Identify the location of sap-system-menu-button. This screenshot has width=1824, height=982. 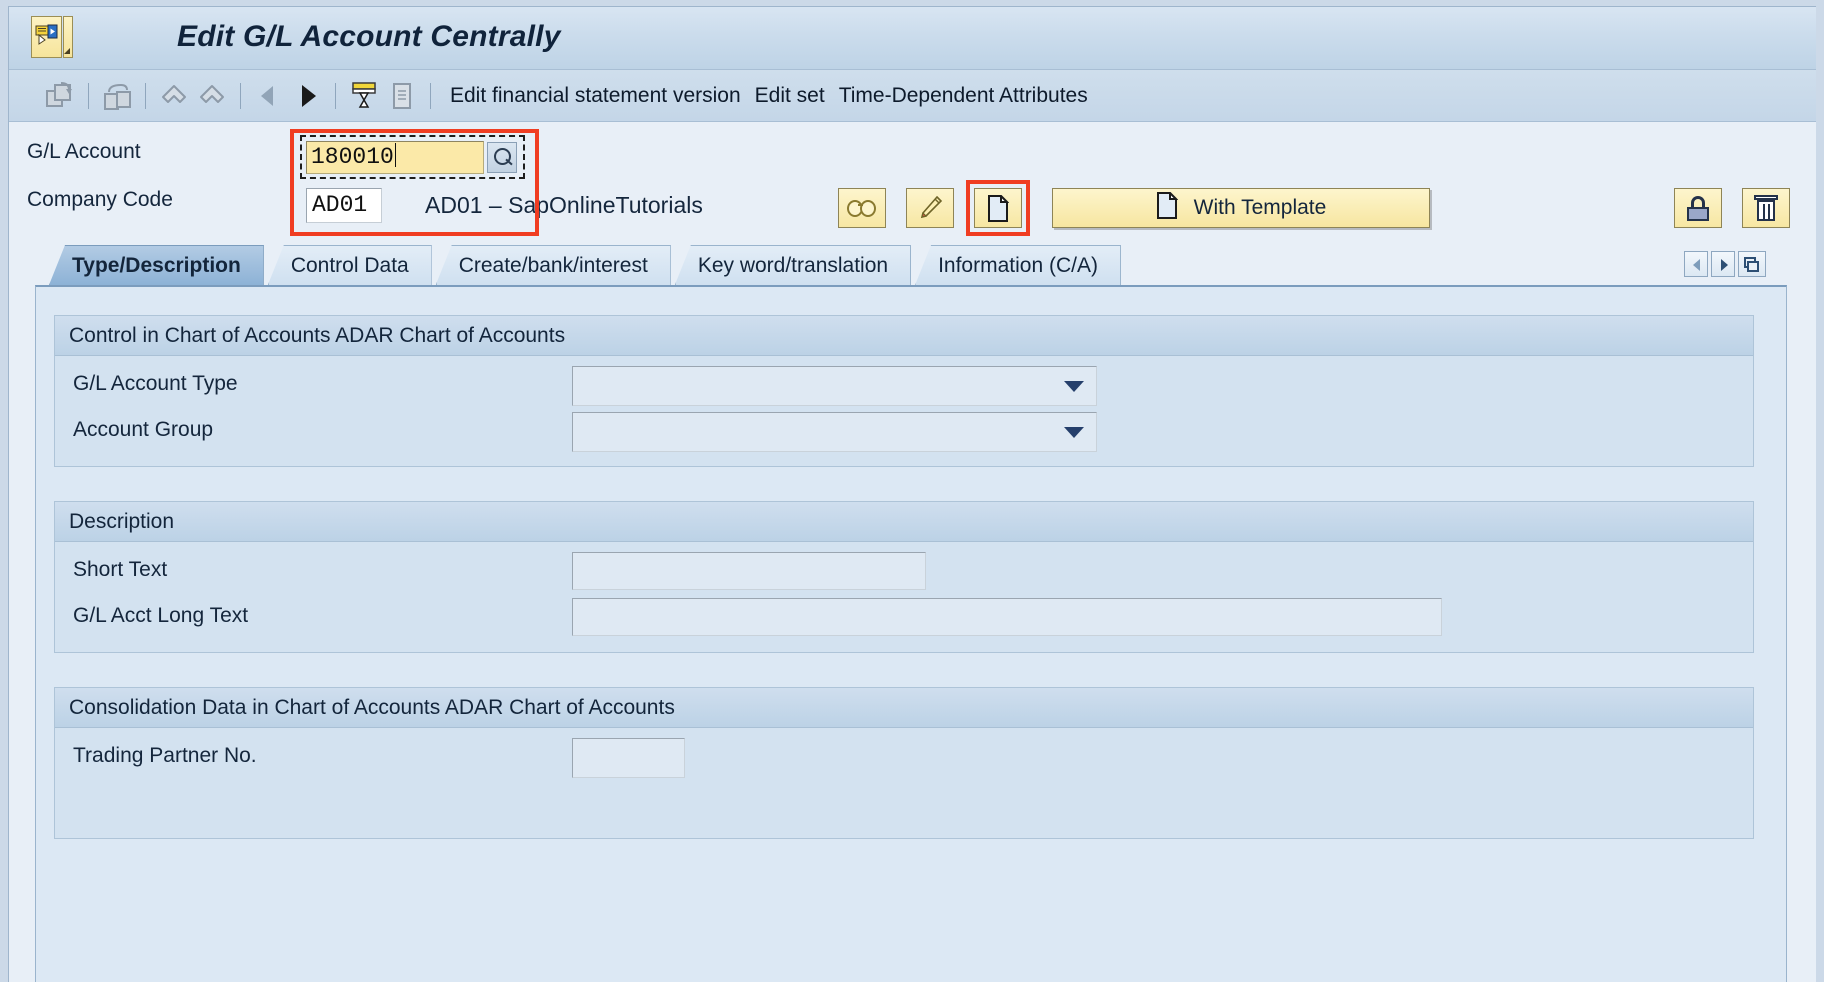
(52, 37).